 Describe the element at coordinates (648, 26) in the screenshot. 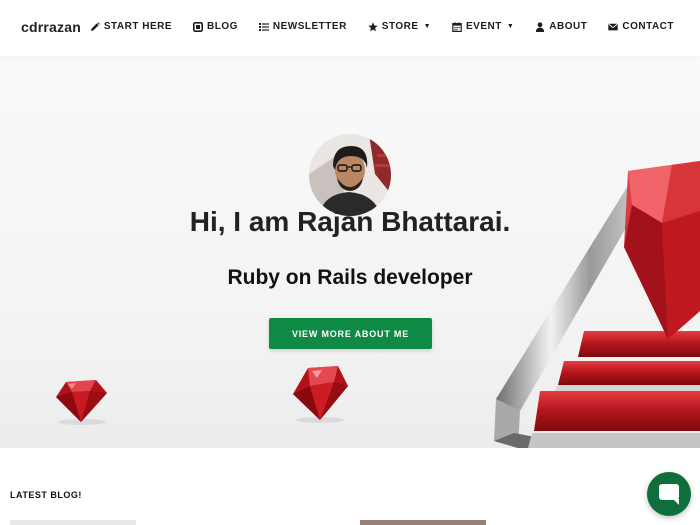

I see `nav-contact-label: CONTACT` at that location.